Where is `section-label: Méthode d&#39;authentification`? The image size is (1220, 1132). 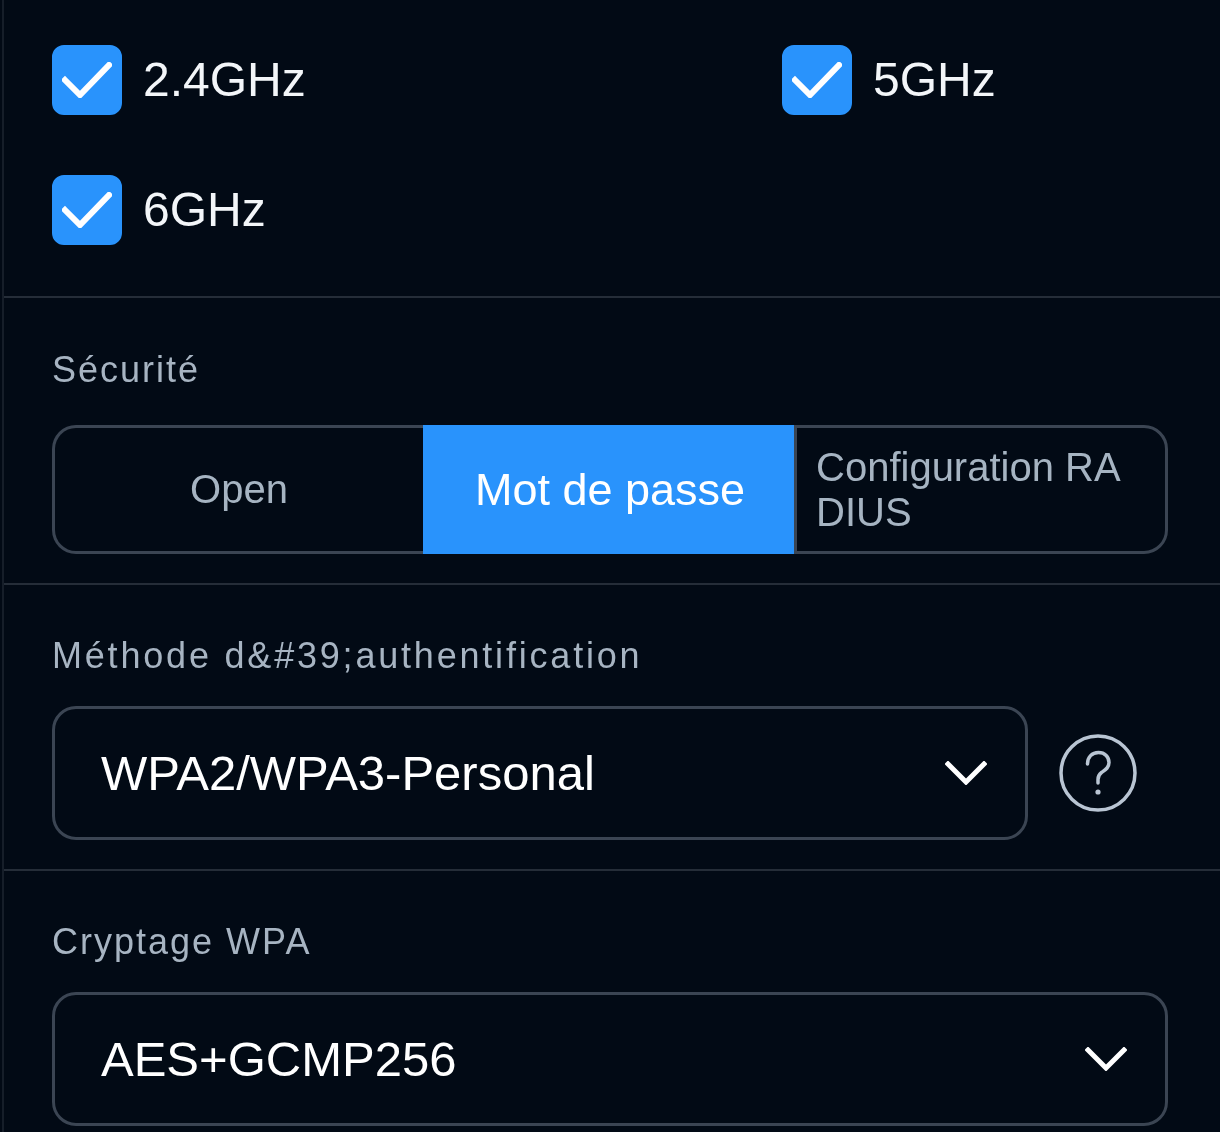
section-label: Méthode d&#39;authentification is located at coordinates (347, 656).